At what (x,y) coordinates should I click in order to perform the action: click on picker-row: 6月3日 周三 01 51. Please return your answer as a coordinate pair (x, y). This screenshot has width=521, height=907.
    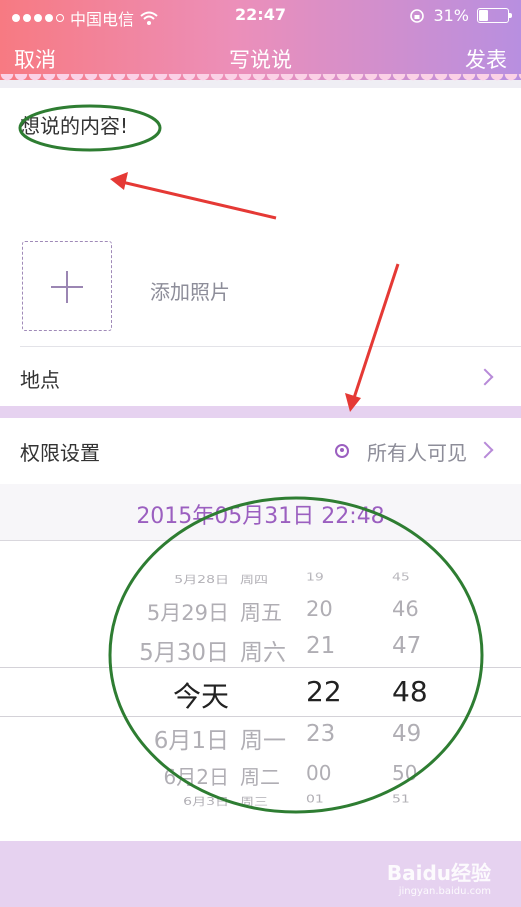
    Looking at the image, I should click on (260, 801).